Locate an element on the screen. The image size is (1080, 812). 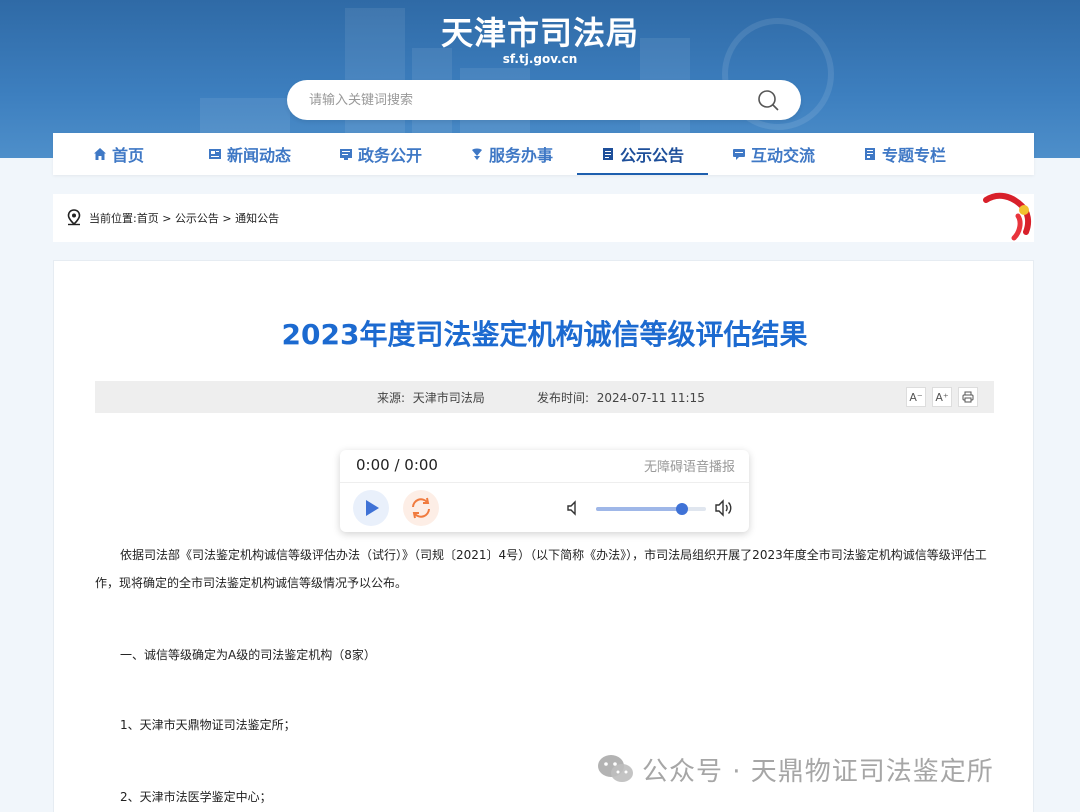
nav-item-label: 公示公告 is located at coordinates (651, 155).